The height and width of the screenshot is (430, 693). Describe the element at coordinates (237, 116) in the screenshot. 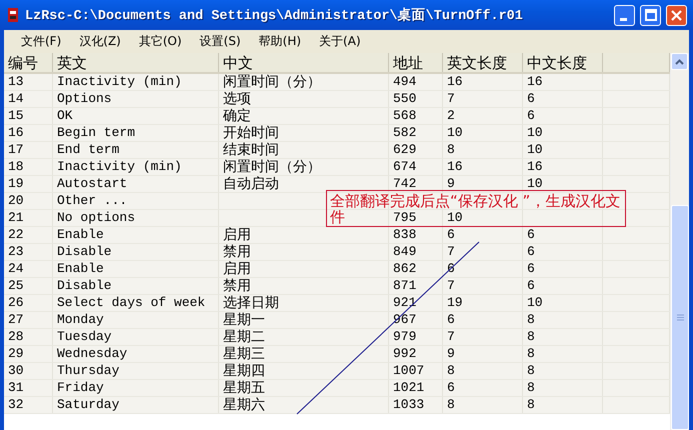

I see `table-cell: 确定` at that location.